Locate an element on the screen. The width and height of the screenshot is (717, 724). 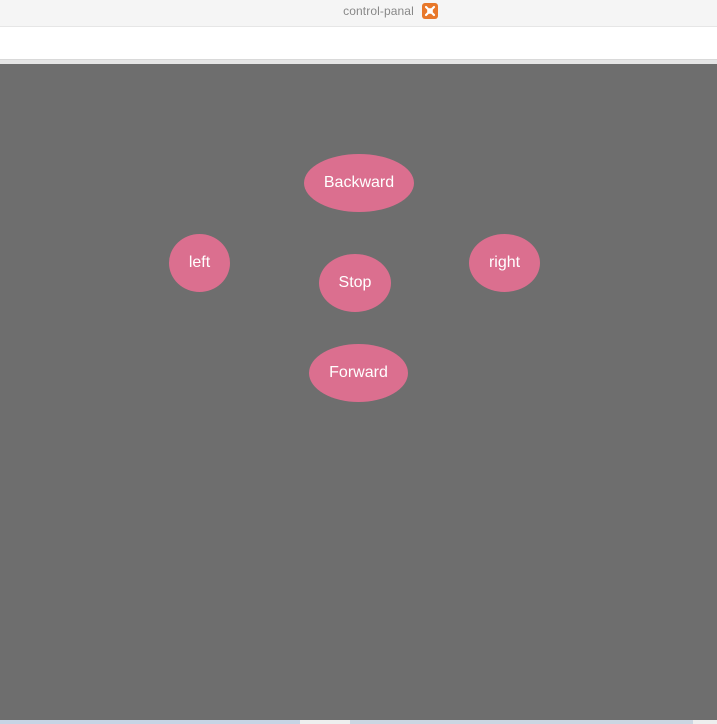
window-title: control-panal is located at coordinates (378, 11).